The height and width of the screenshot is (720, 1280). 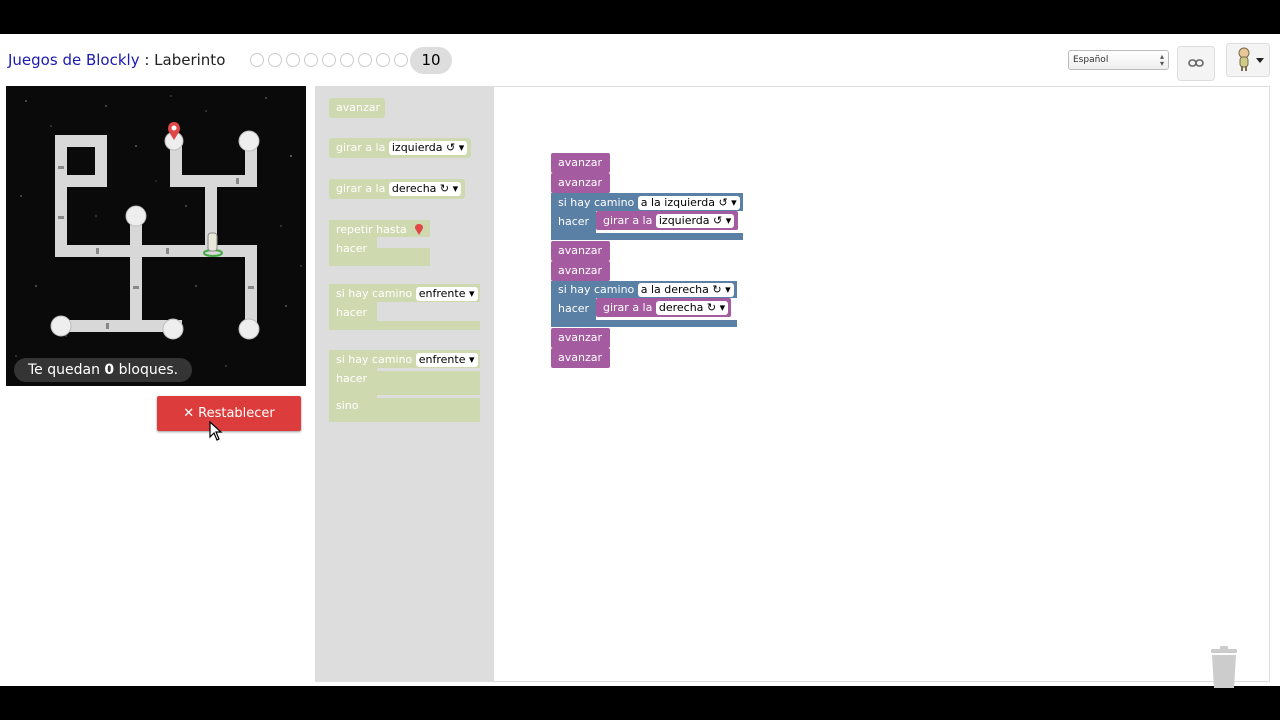 I want to click on turn-right-block: girar a la derecha ↻ ▾, so click(x=666, y=307).